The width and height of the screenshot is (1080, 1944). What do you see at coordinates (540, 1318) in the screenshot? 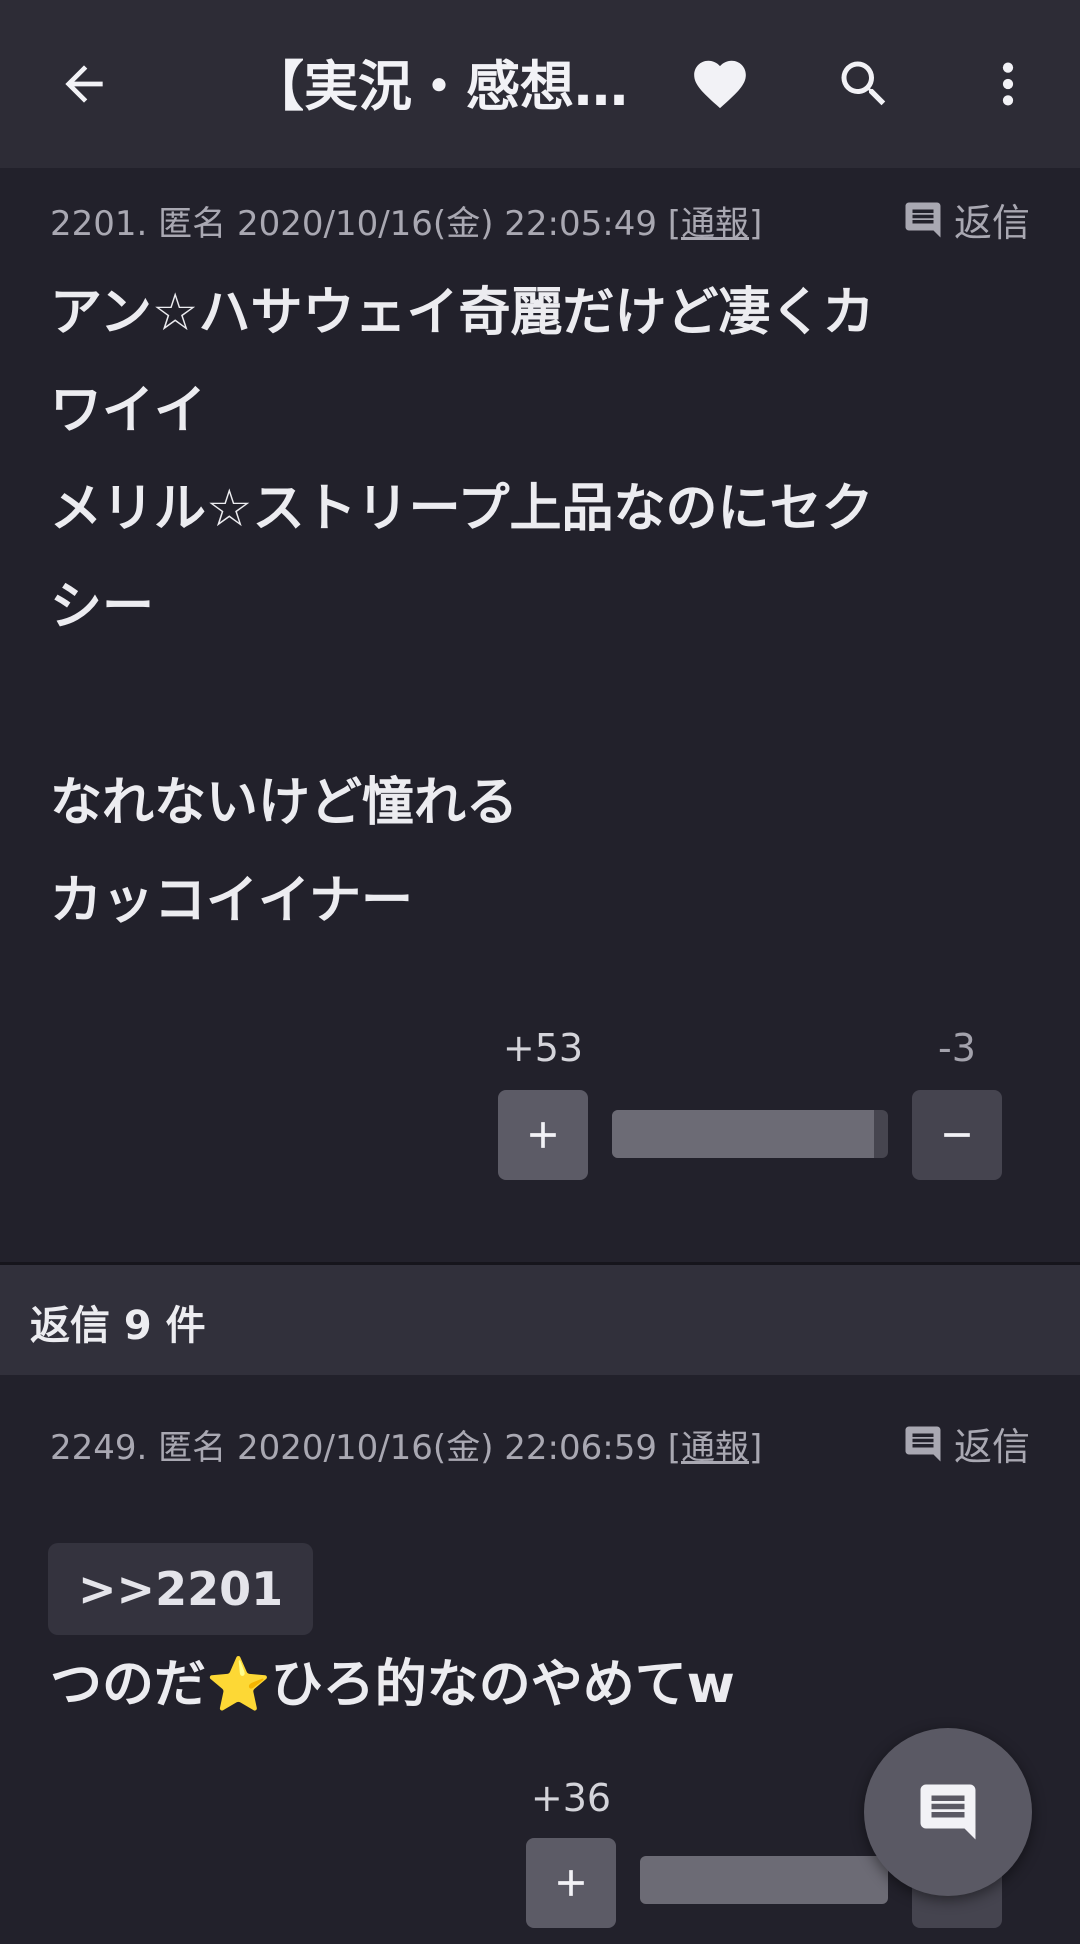
I see `replies-section-header: 返信 9 件` at bounding box center [540, 1318].